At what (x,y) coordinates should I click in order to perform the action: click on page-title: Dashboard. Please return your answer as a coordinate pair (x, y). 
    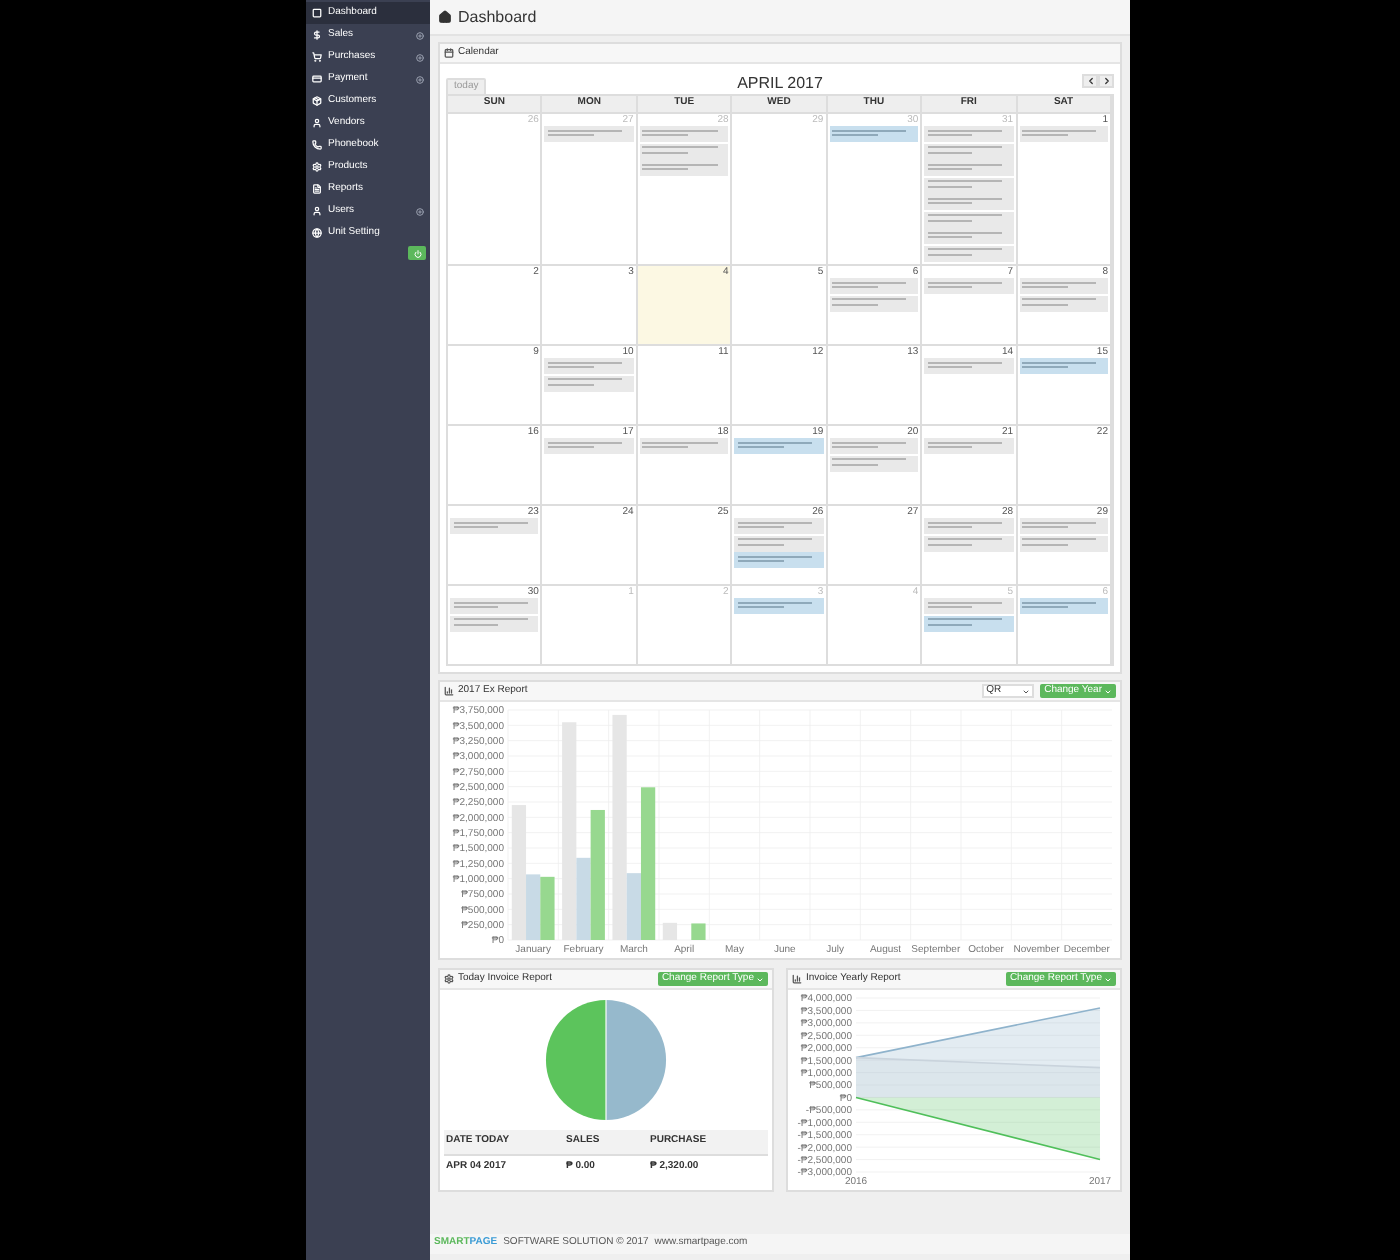
    Looking at the image, I should click on (497, 17).